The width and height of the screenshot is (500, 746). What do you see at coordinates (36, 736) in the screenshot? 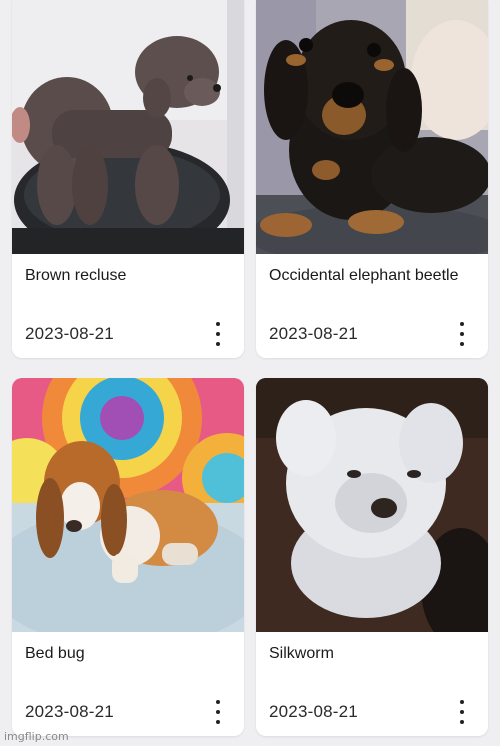
I see `imgflip-watermark: imgflip.com` at bounding box center [36, 736].